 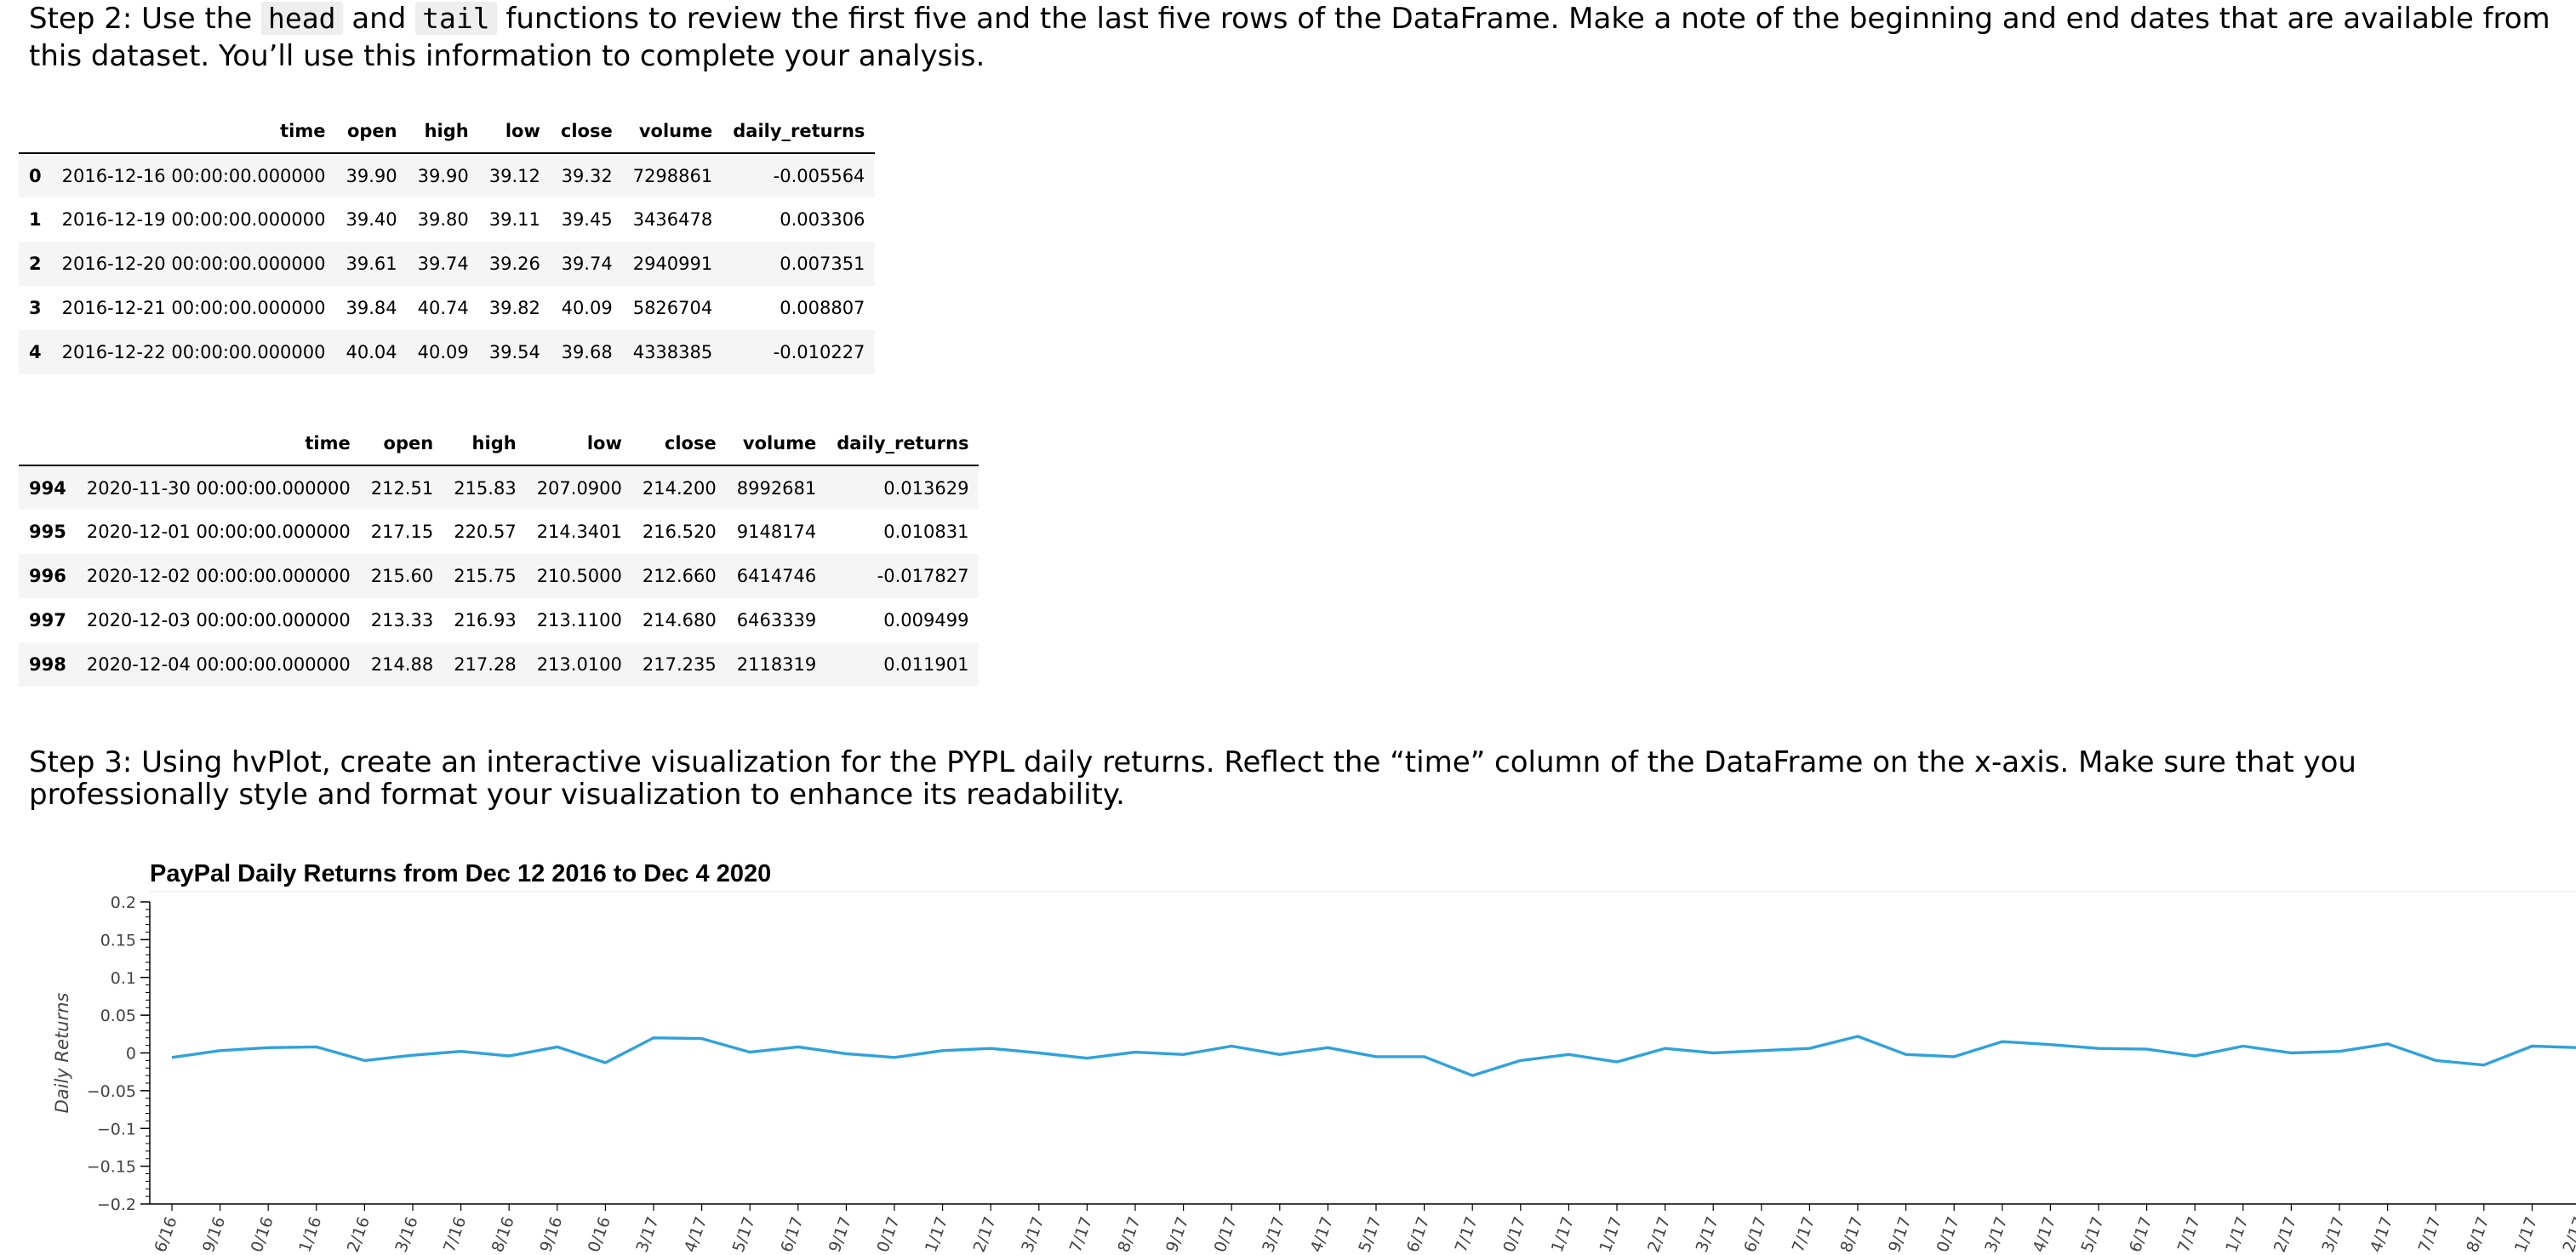 What do you see at coordinates (123, 979) in the screenshot?
I see `y-tick-label: 0.1` at bounding box center [123, 979].